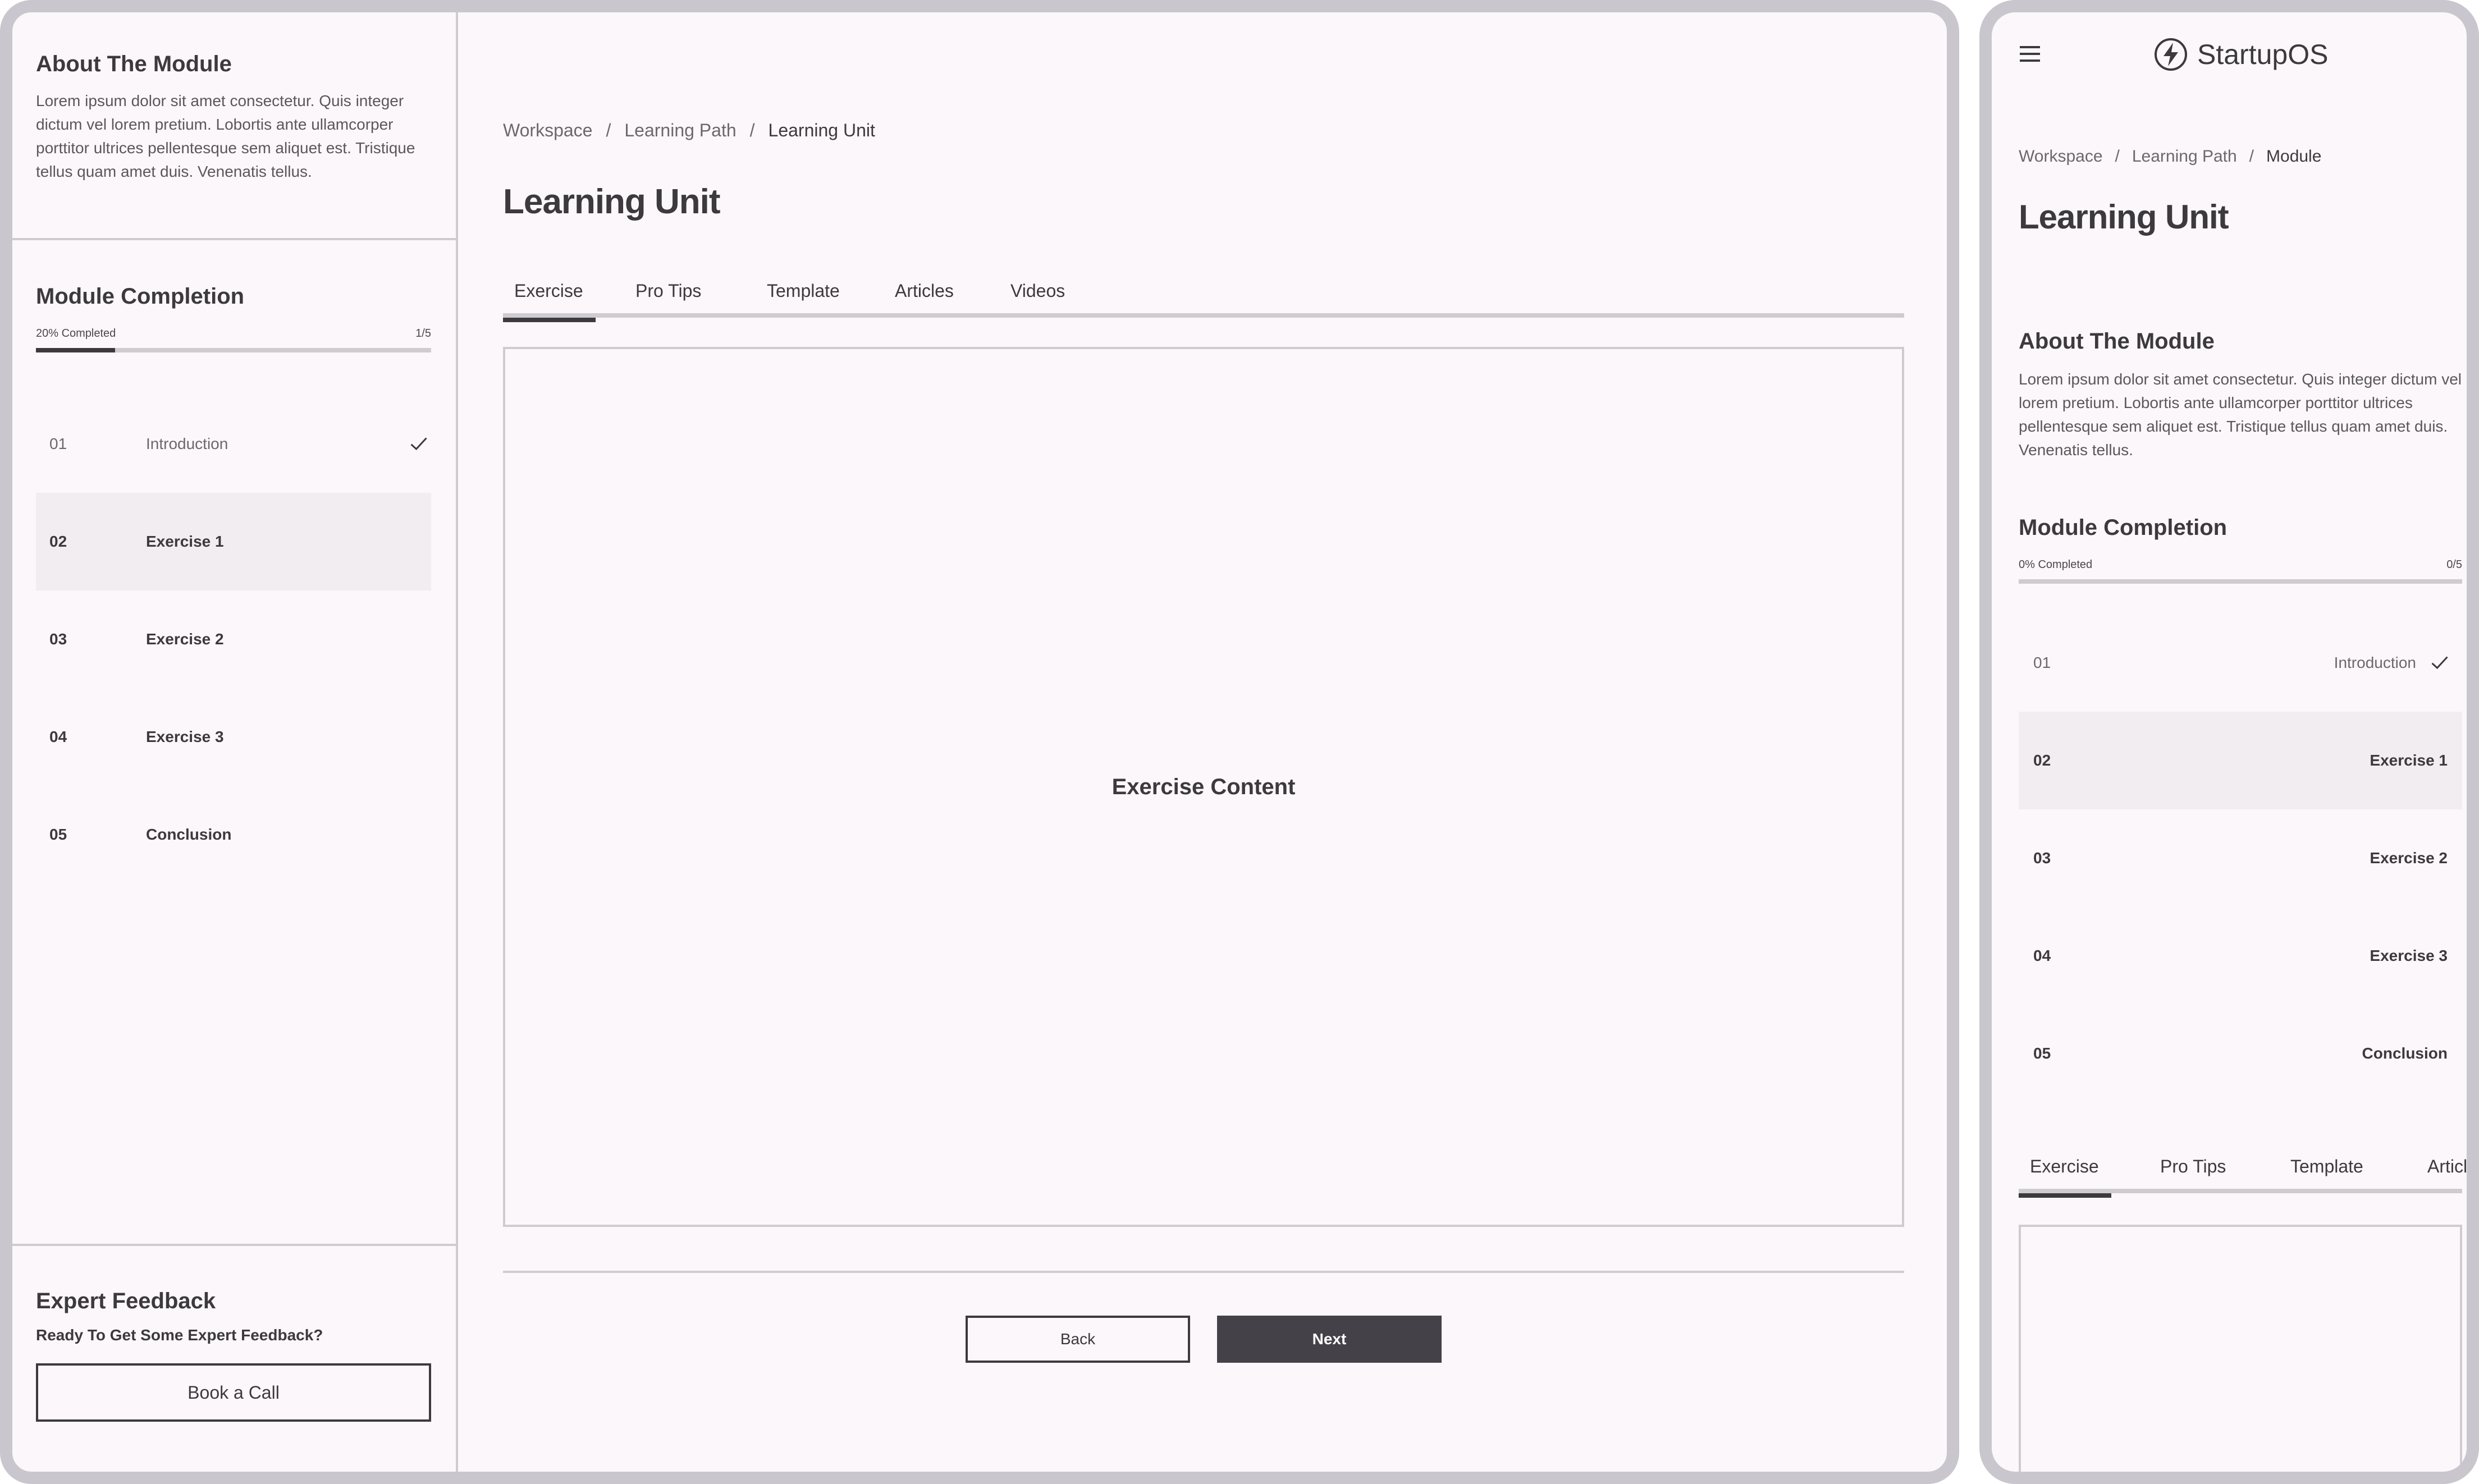 Image resolution: width=2479 pixels, height=1484 pixels. What do you see at coordinates (2240, 550) in the screenshot?
I see `mobile-completion-section: Module Completion 0% Completed 0/5` at bounding box center [2240, 550].